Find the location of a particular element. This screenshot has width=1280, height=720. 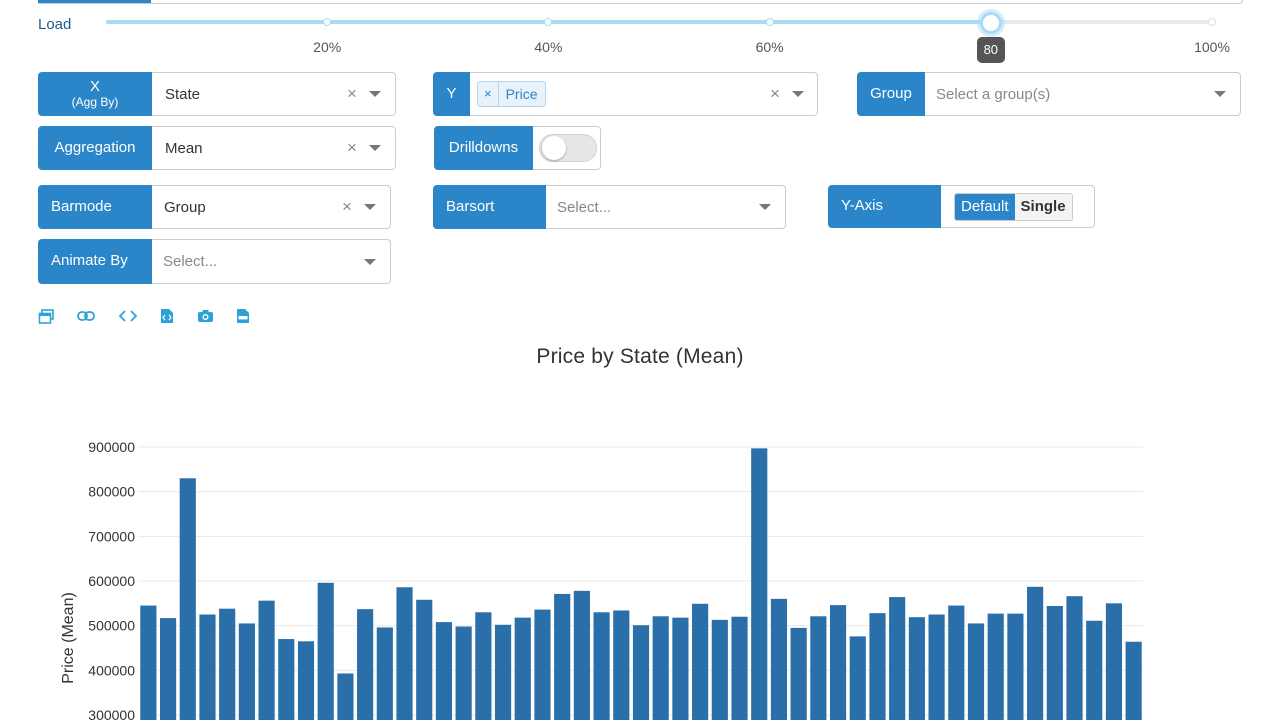

x-agg-by-label: X (Agg By) is located at coordinates (95, 94).